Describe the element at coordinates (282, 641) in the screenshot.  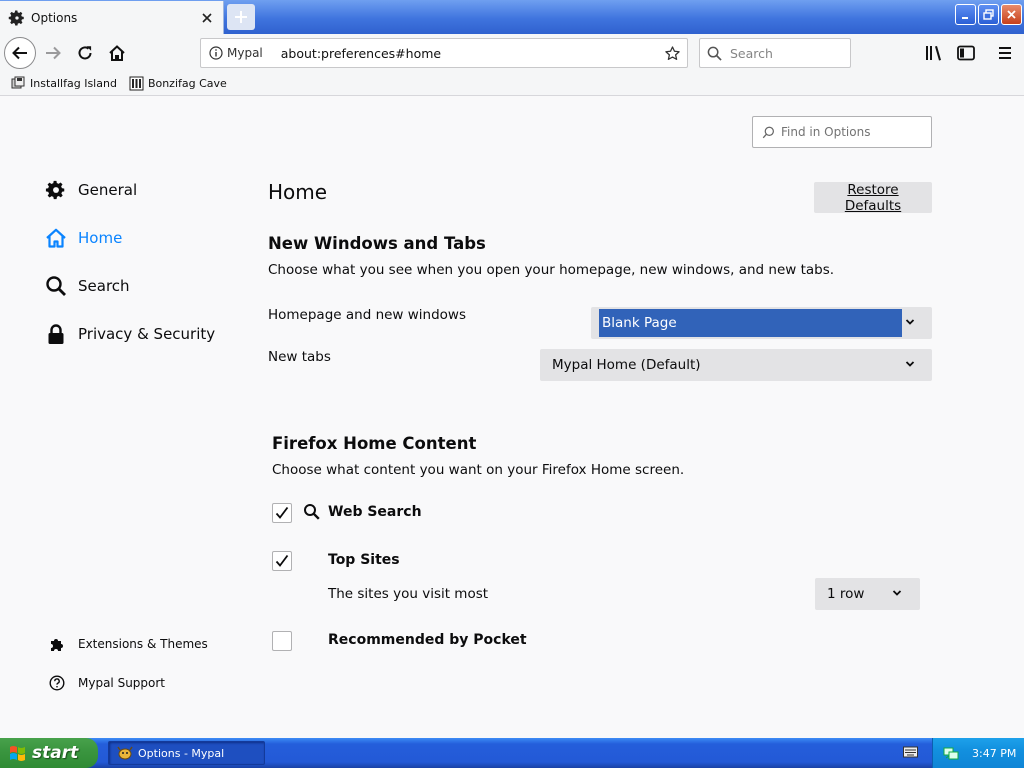
I see `pocket-checkbox` at that location.